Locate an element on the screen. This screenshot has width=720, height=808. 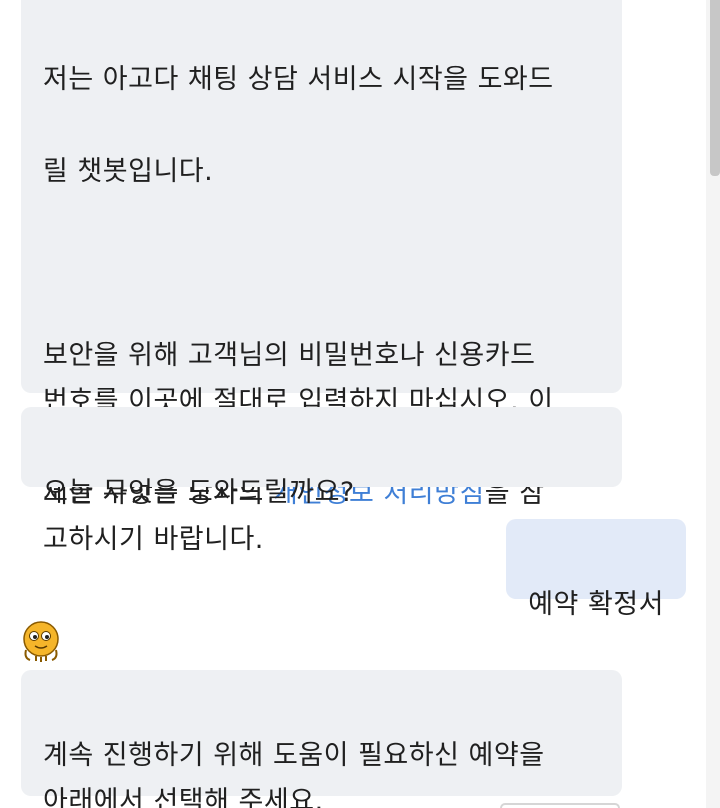
bot-message-select-booking: 계속 진행하기 위해 도움이 필요하신 예약을 아래에서 선택해 주세요. is located at coordinates (321, 739).